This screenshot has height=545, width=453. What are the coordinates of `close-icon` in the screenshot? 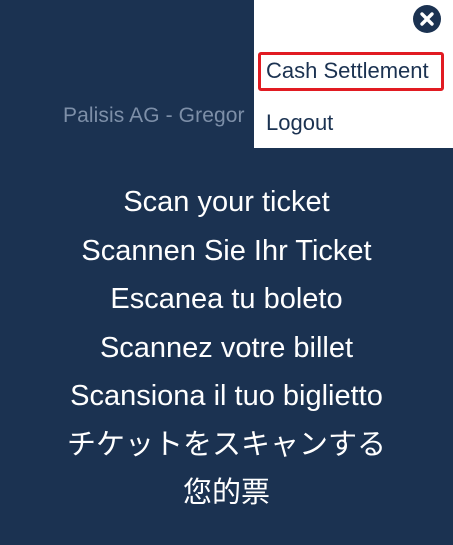 It's located at (427, 19).